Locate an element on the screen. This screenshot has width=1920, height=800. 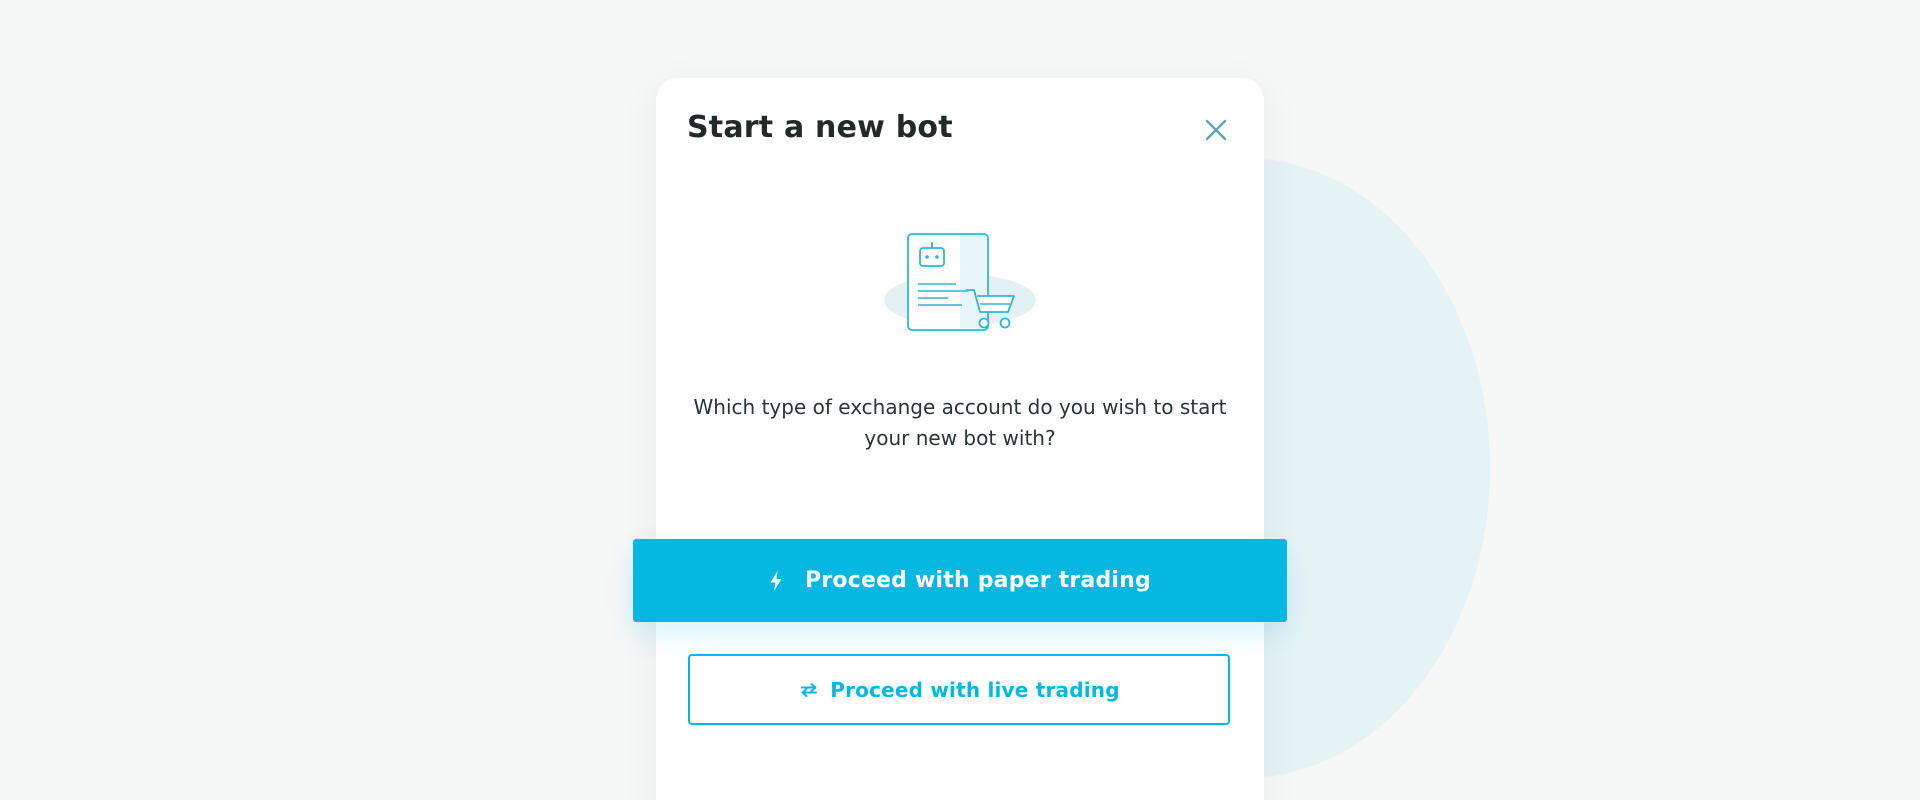
live-trading-label: Proceed with live trading is located at coordinates (975, 689).